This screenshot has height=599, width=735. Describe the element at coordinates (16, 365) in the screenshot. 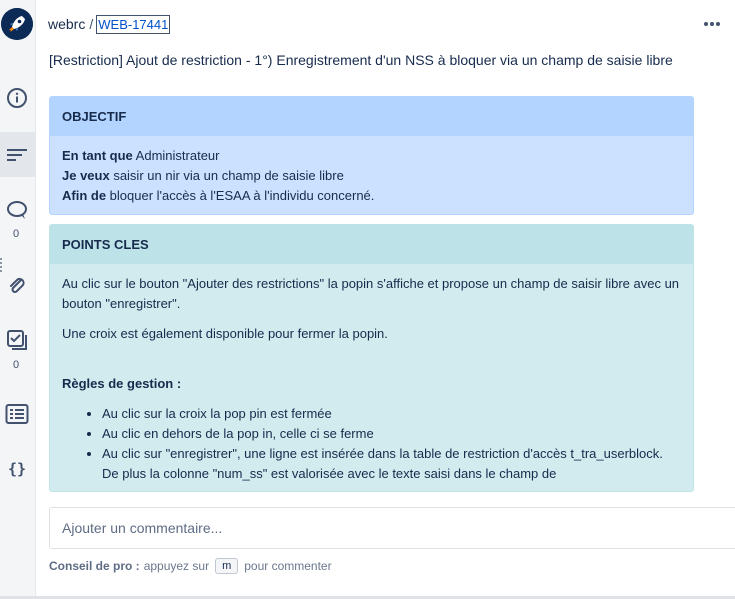

I see `checklist-count: 0` at that location.